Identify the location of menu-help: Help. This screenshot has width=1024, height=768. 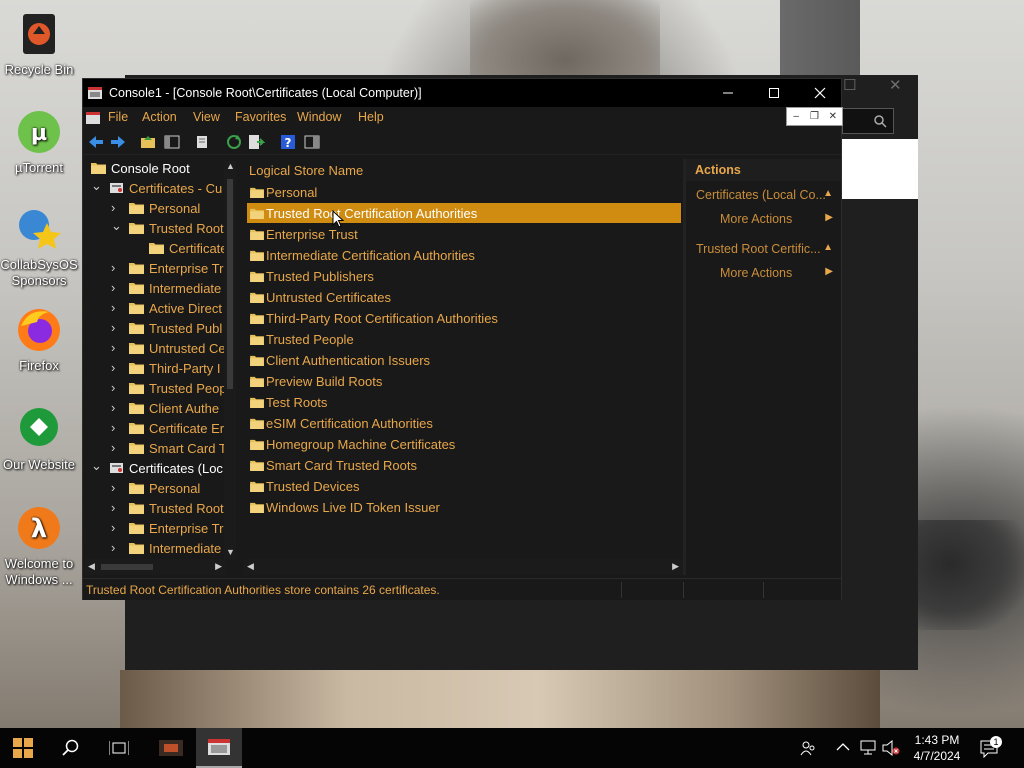
(371, 117).